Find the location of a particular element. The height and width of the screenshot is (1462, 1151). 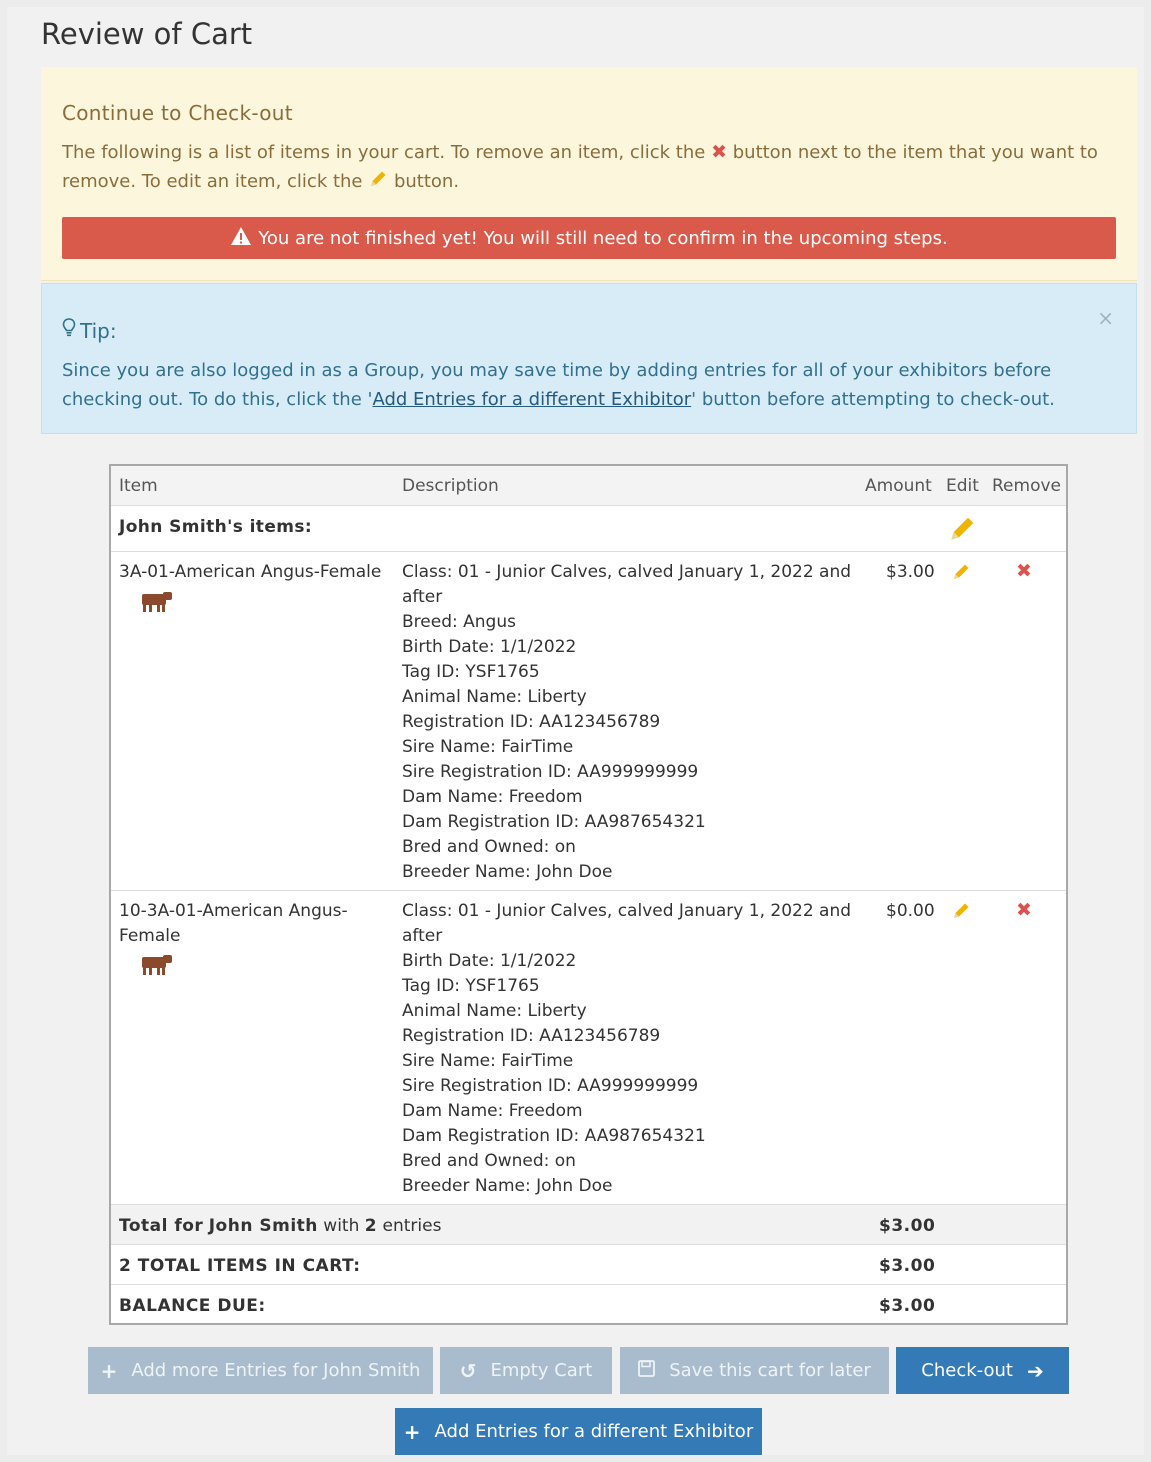

remove-icon: ✖ is located at coordinates (719, 152).